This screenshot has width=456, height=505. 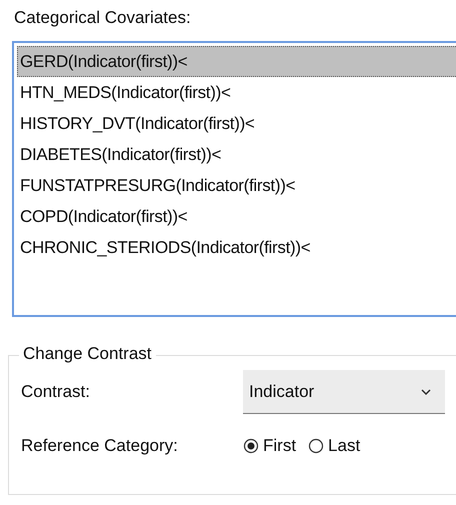 What do you see at coordinates (334, 446) in the screenshot?
I see `radio-option: Last` at bounding box center [334, 446].